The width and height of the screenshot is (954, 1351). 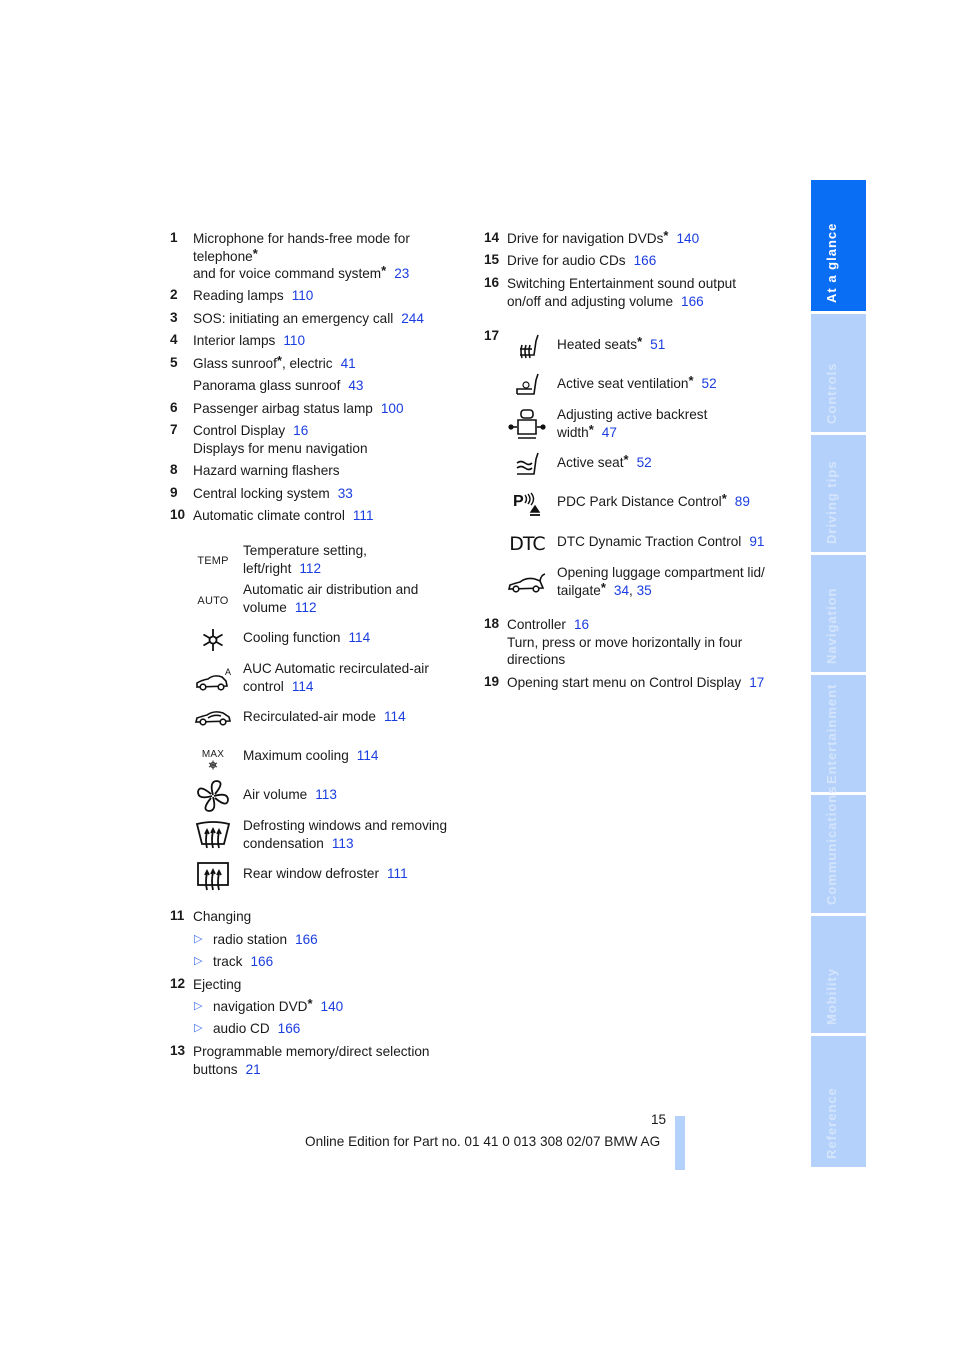 I want to click on item-5-text: Glass sunroof*, electric 41, so click(x=274, y=363).